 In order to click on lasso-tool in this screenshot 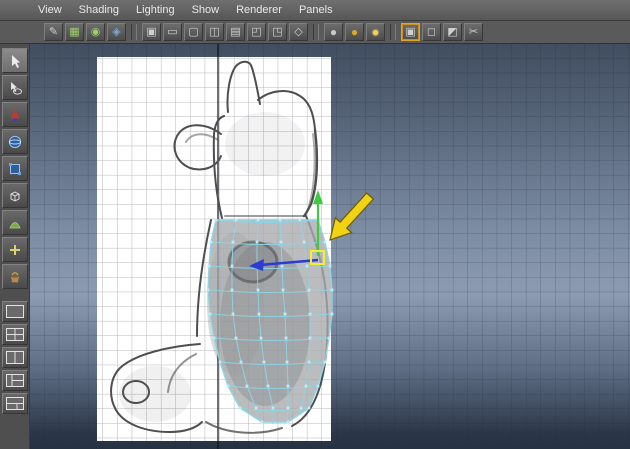, I will do `click(14, 87)`.